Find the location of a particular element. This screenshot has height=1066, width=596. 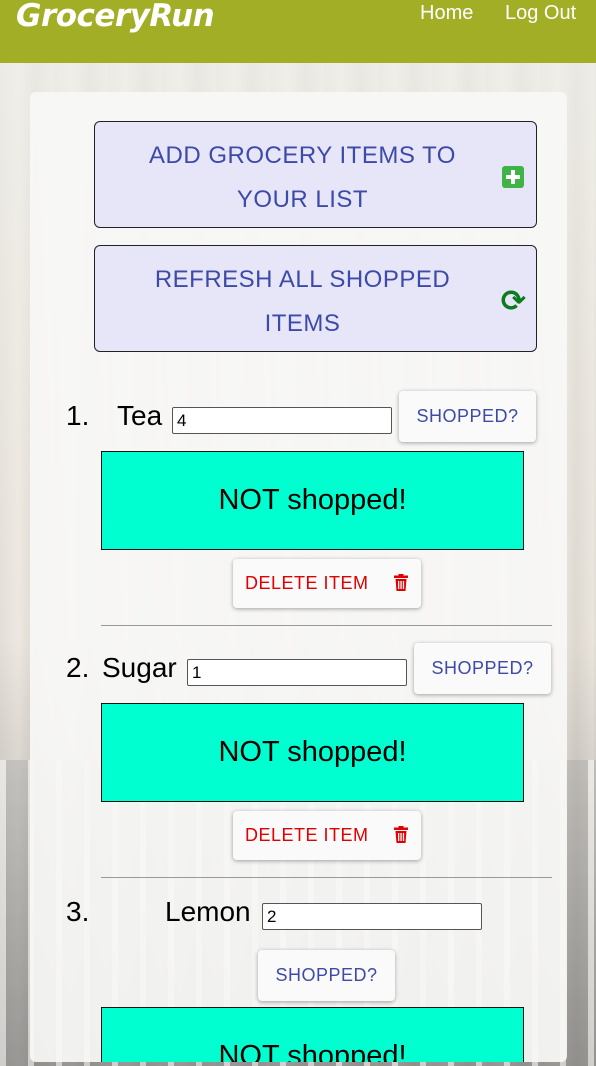

item-number: 2. is located at coordinates (78, 667).